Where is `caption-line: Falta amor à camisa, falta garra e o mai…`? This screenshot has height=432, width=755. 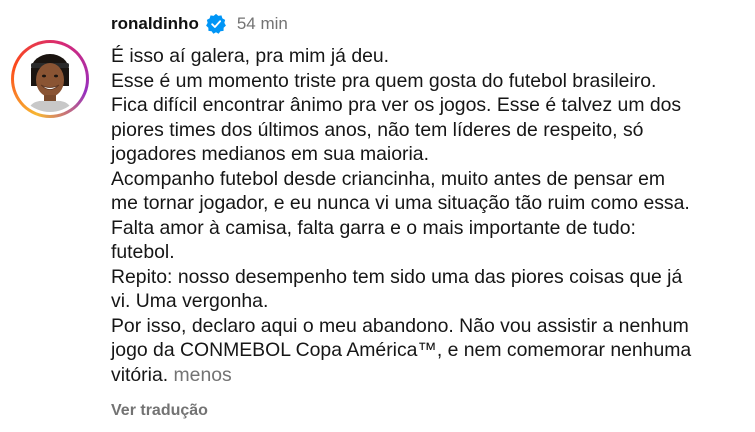
caption-line: Falta amor à camisa, falta garra e o mai… is located at coordinates (373, 227).